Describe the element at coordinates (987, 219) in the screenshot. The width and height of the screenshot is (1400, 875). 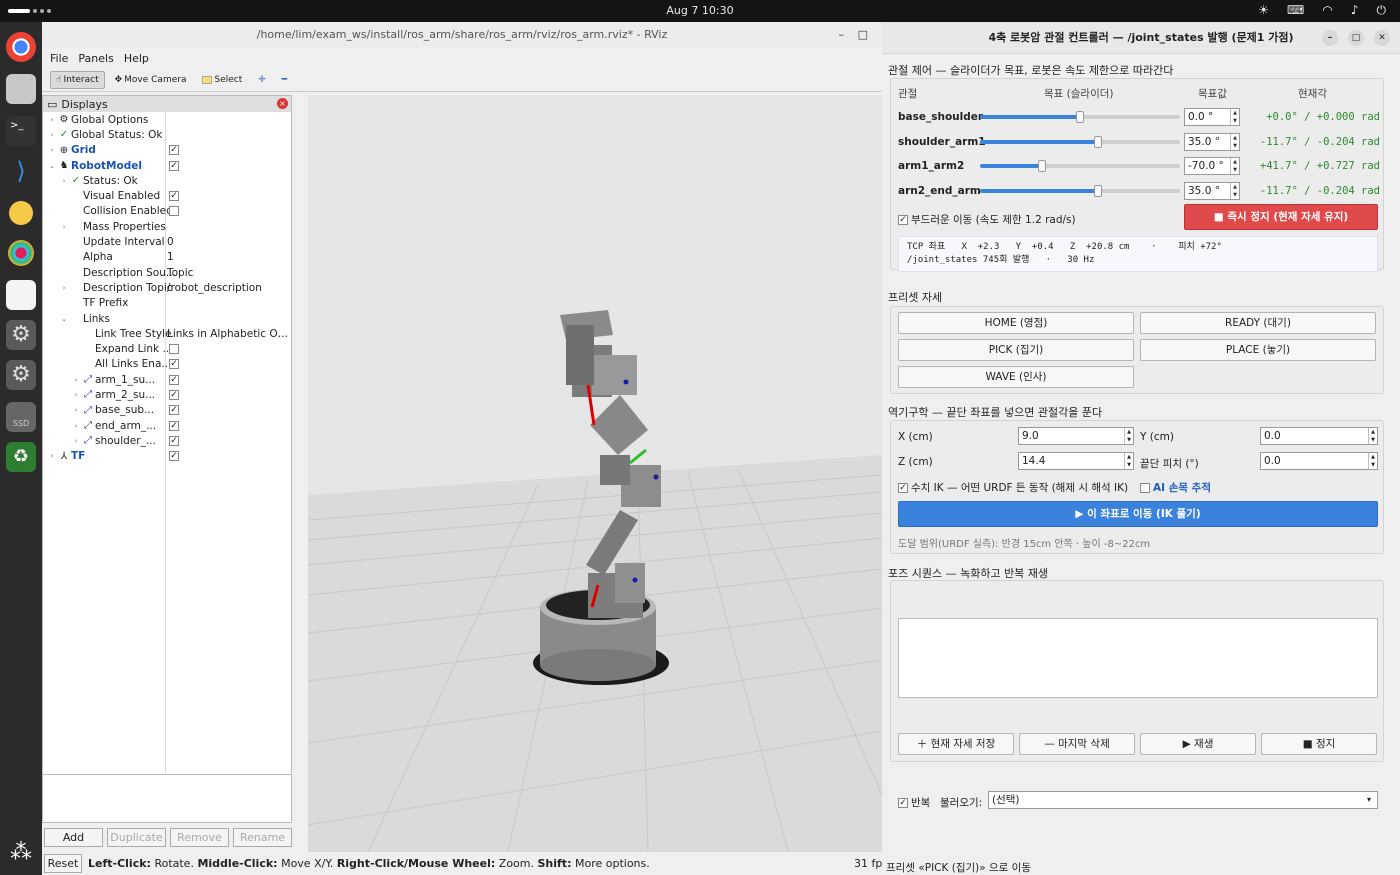
I see `smooth-move-checkbox: ✓ 부드러운 이동 (속도 제한 1.2 rad/s)` at that location.